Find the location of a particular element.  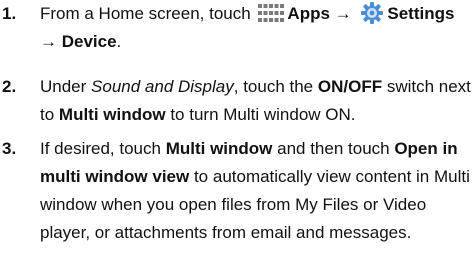

section-name: Sound and Display is located at coordinates (162, 86).